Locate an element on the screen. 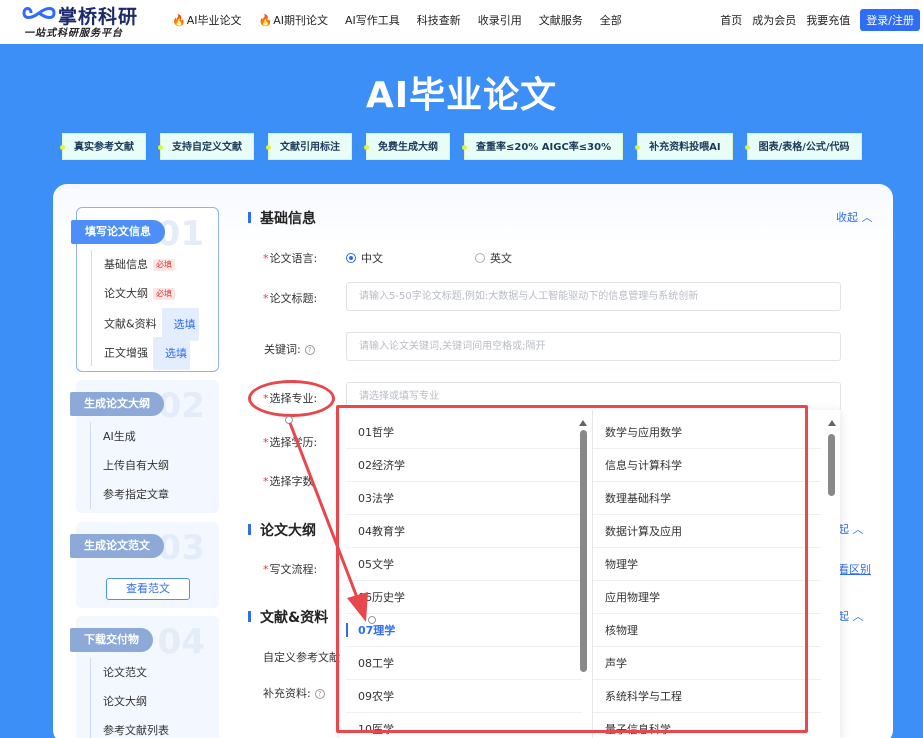  keywords-label: 关键词:? is located at coordinates (289, 349).